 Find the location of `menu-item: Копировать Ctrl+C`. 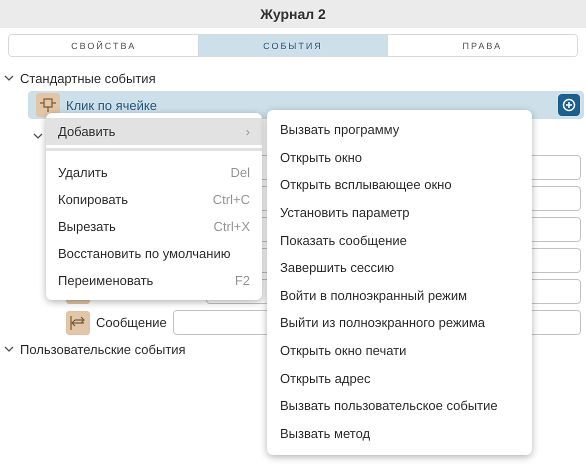

menu-item: Копировать Ctrl+C is located at coordinates (154, 199).